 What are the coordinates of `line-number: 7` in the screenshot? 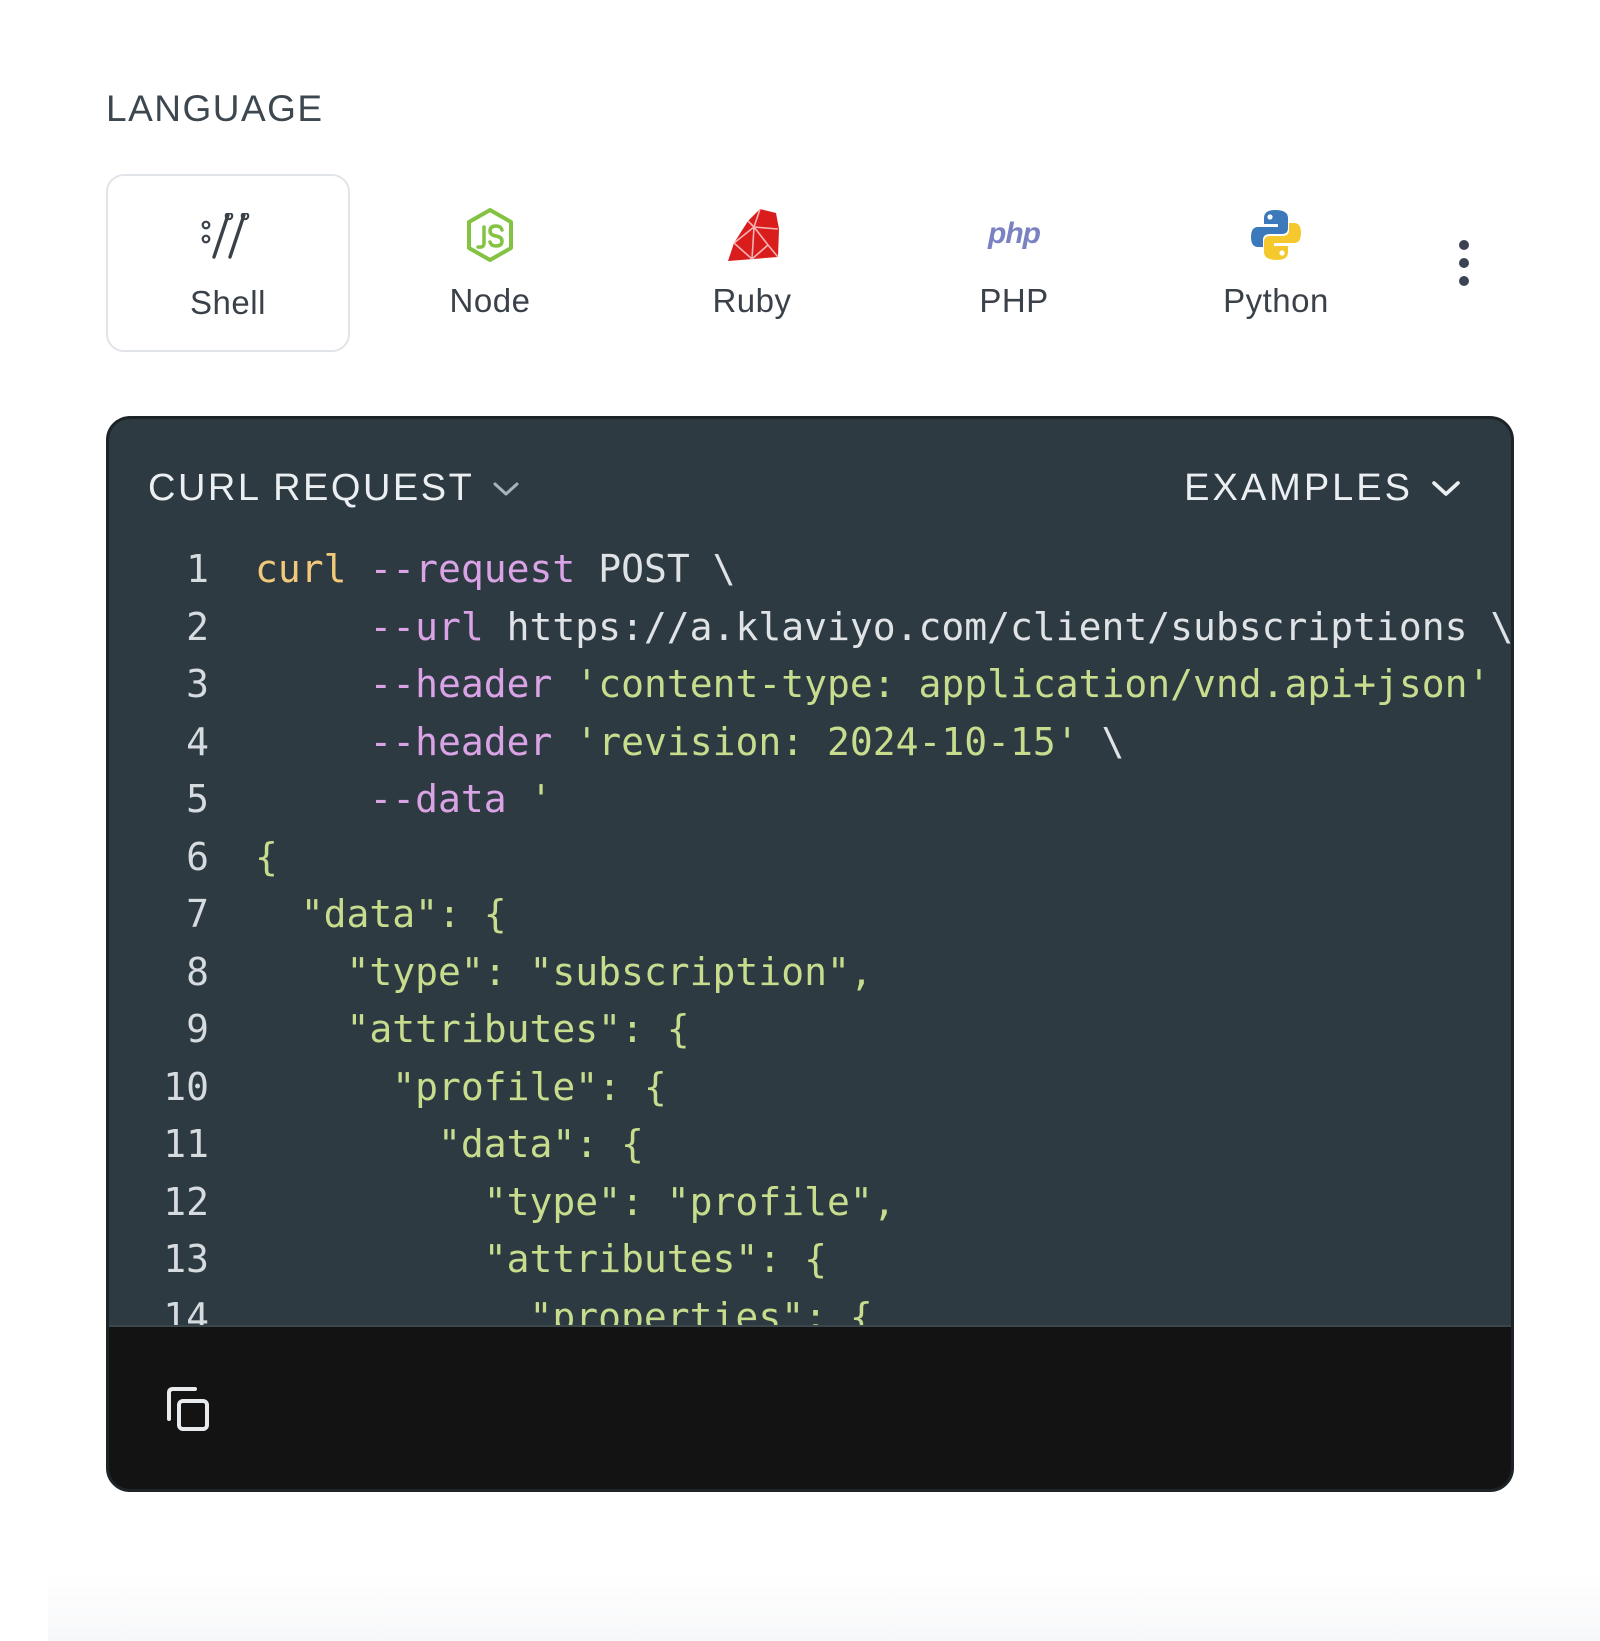 It's located at (197, 914).